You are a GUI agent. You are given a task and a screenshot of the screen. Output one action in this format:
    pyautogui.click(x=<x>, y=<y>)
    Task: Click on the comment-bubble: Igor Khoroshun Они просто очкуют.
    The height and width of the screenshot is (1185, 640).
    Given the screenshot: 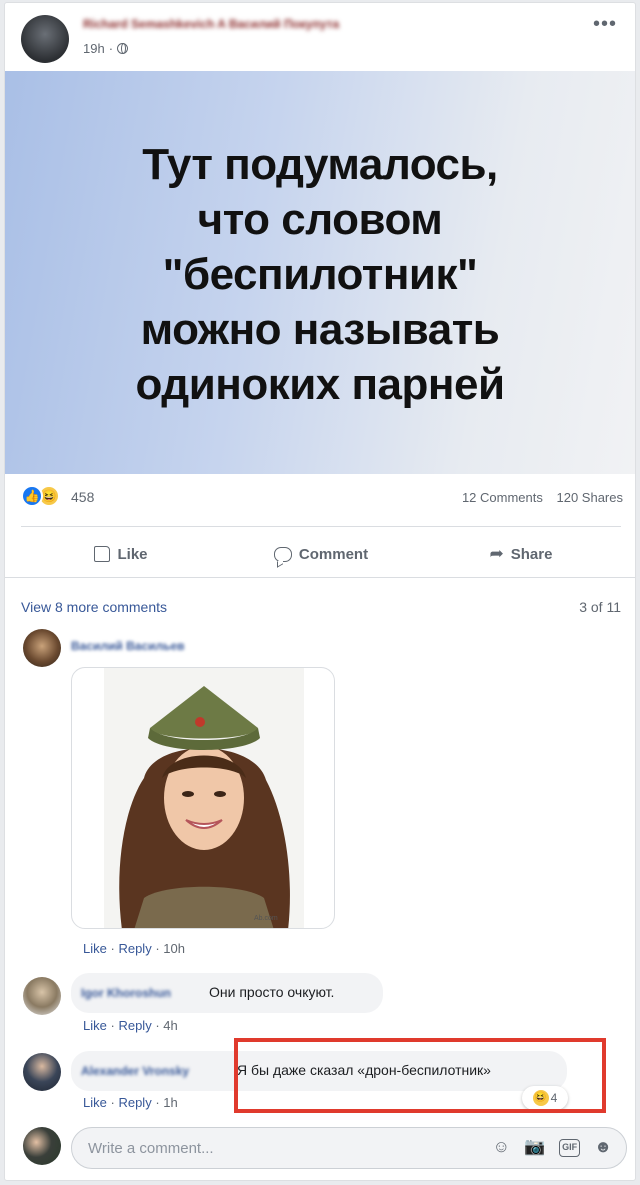 What is the action you would take?
    pyautogui.click(x=227, y=993)
    